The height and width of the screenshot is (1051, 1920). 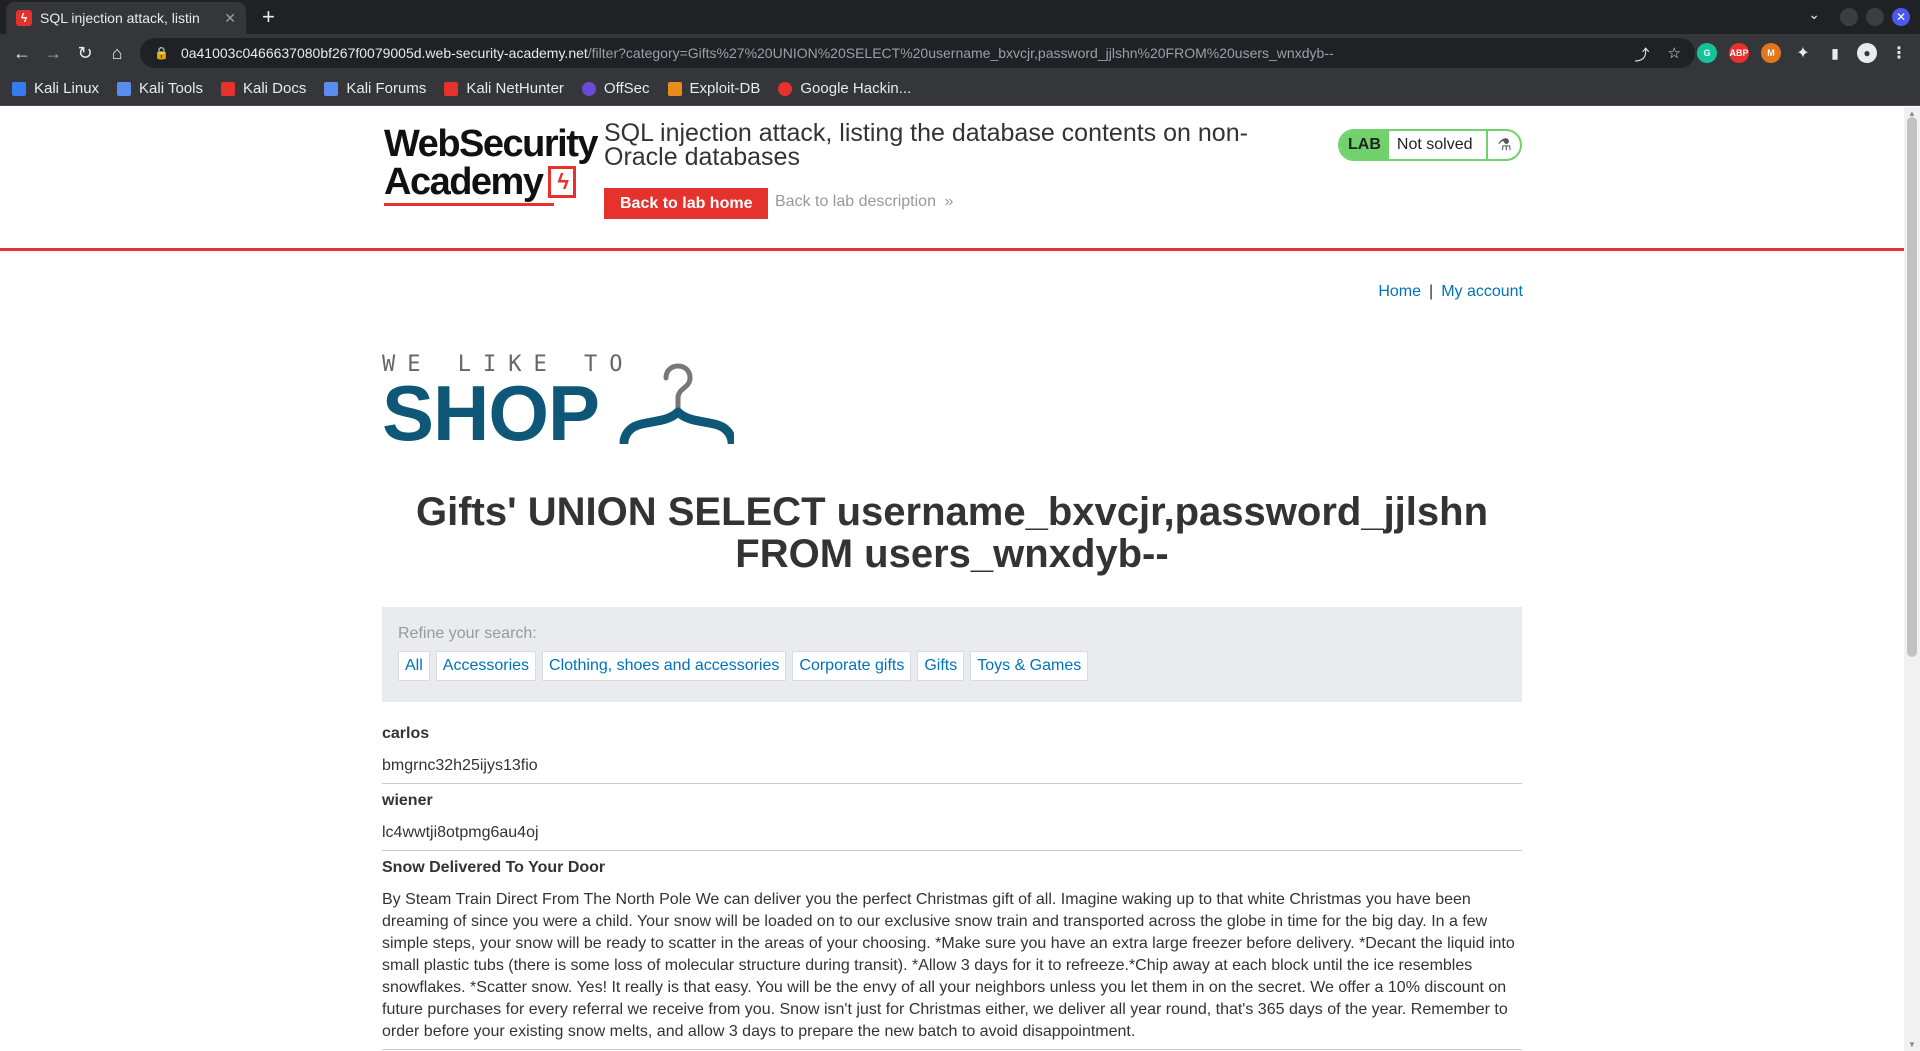 I want to click on filter-gifts: Gifts, so click(x=941, y=666).